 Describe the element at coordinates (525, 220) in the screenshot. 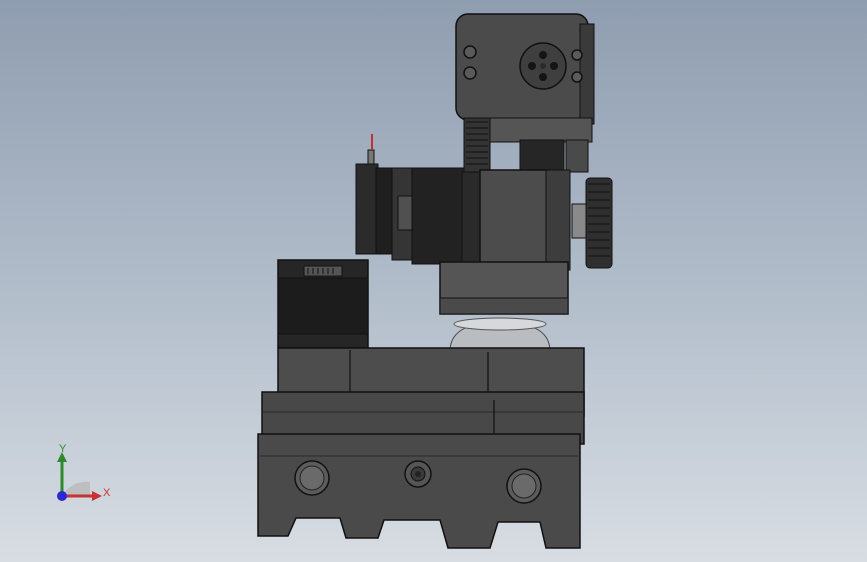

I see `motor-mount-bracket` at that location.